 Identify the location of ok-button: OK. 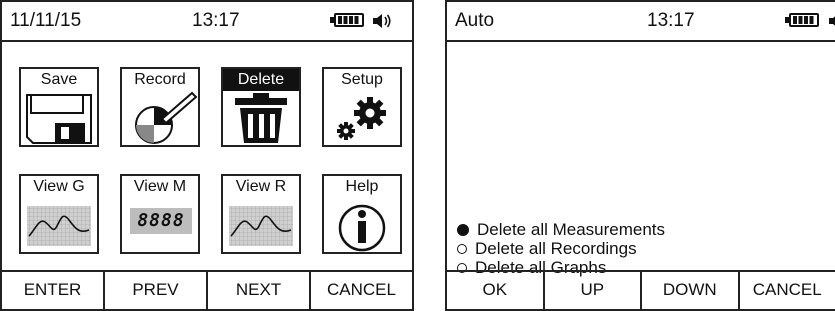
(496, 290).